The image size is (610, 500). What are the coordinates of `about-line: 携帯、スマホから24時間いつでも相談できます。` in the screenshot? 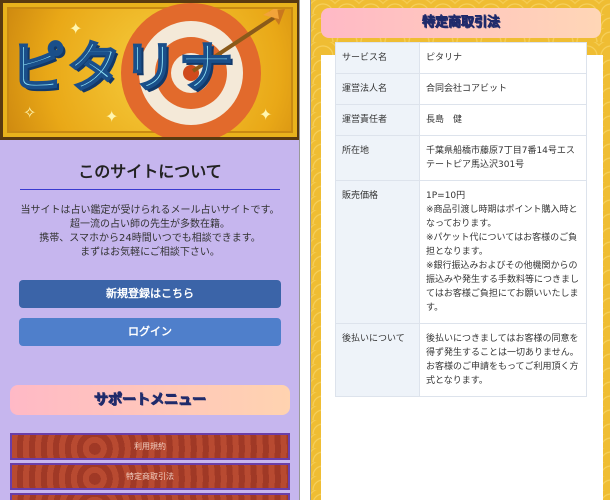 It's located at (150, 238).